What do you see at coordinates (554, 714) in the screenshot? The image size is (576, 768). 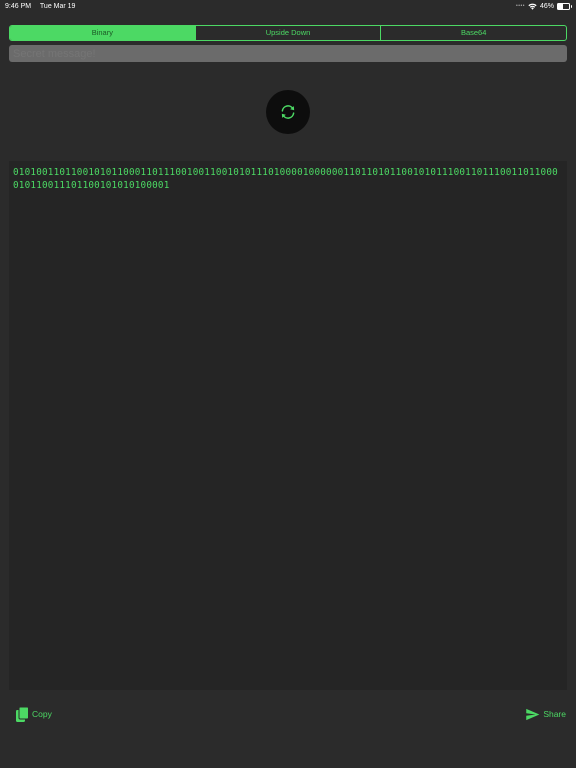 I see `share-label: Share` at bounding box center [554, 714].